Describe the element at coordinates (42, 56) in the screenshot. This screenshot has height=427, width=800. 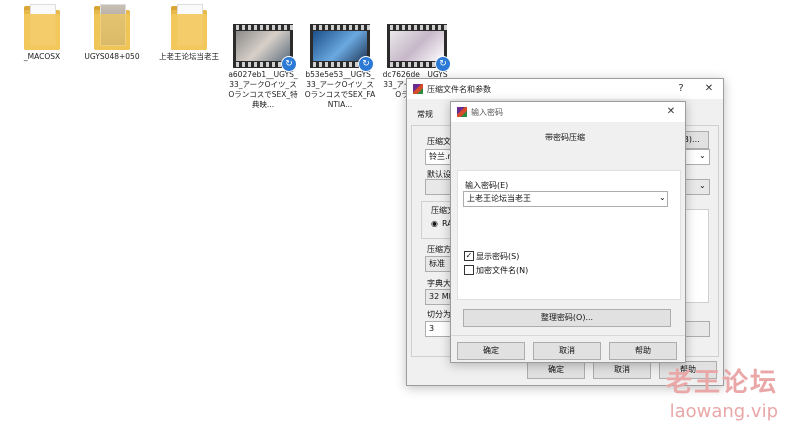
I see `file-name: _MACOSX` at that location.